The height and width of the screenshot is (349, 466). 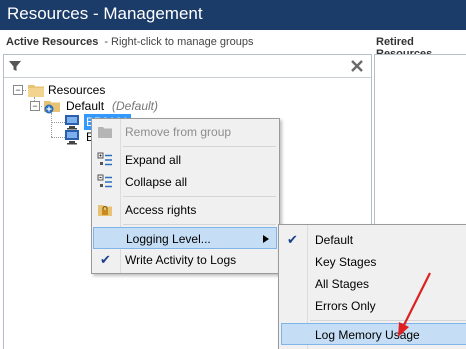 I want to click on lock-folder-icon, so click(x=105, y=210).